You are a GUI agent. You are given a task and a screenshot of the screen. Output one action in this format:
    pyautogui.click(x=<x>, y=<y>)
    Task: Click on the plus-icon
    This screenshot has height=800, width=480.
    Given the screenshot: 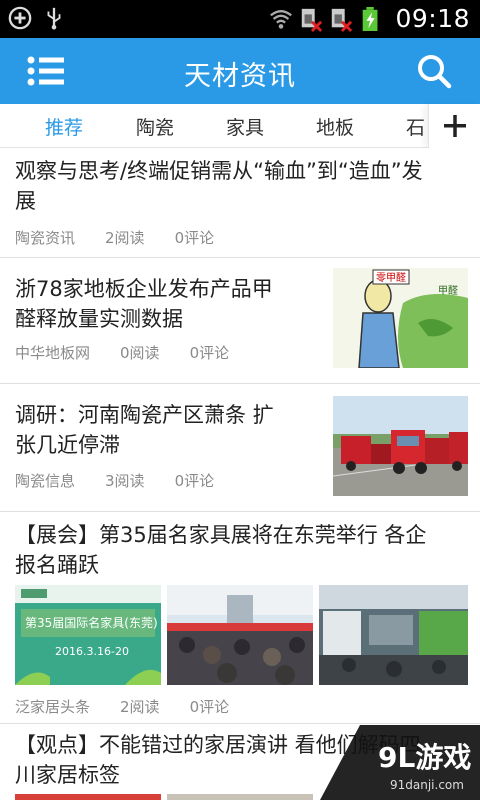 What is the action you would take?
    pyautogui.click(x=455, y=126)
    